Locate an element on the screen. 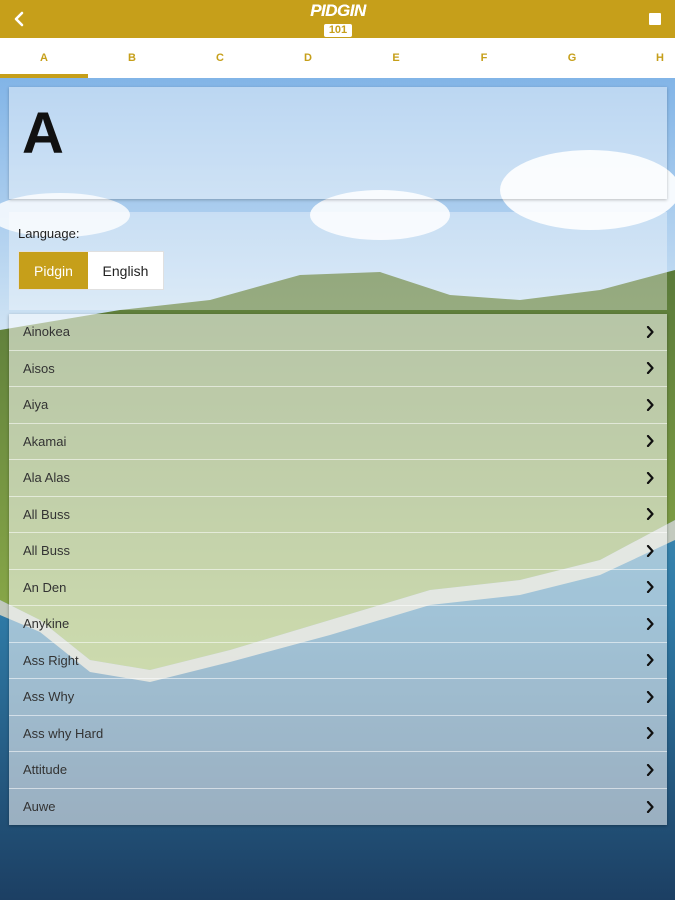 This screenshot has height=900, width=675. pidgin-button: Pidgin is located at coordinates (53, 270).